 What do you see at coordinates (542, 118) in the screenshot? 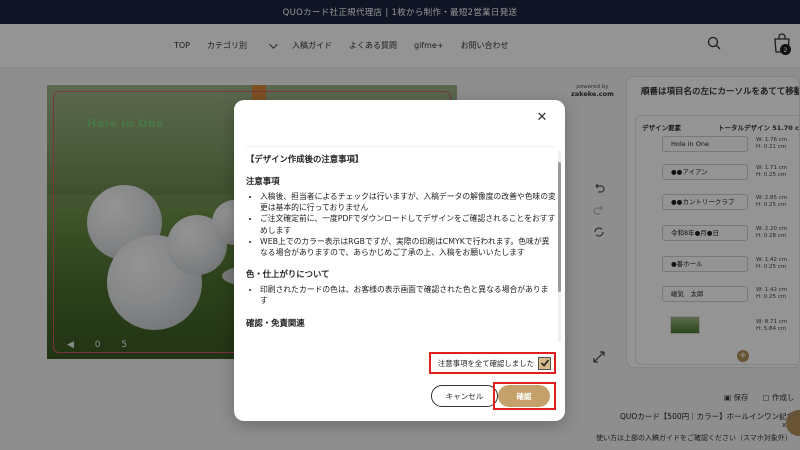
I see `close-icon: ✕` at bounding box center [542, 118].